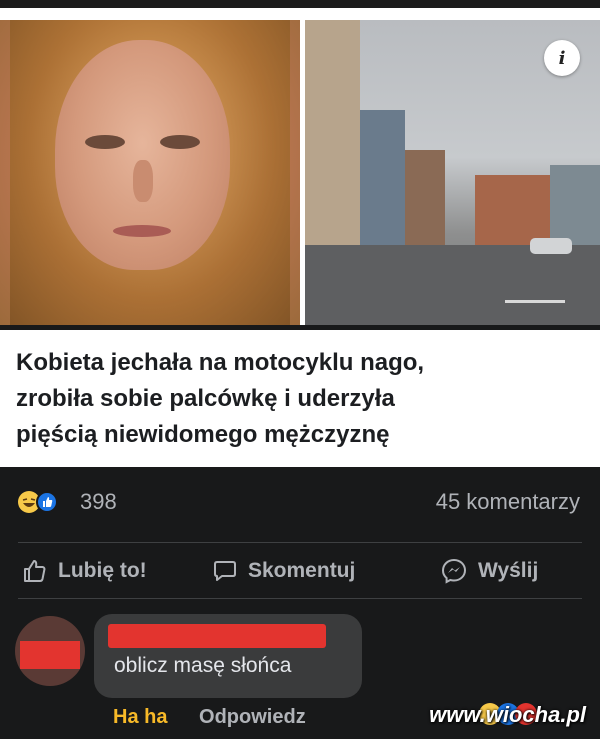  Describe the element at coordinates (140, 717) in the screenshot. I see `haha-reaction-link: Ha ha` at that location.